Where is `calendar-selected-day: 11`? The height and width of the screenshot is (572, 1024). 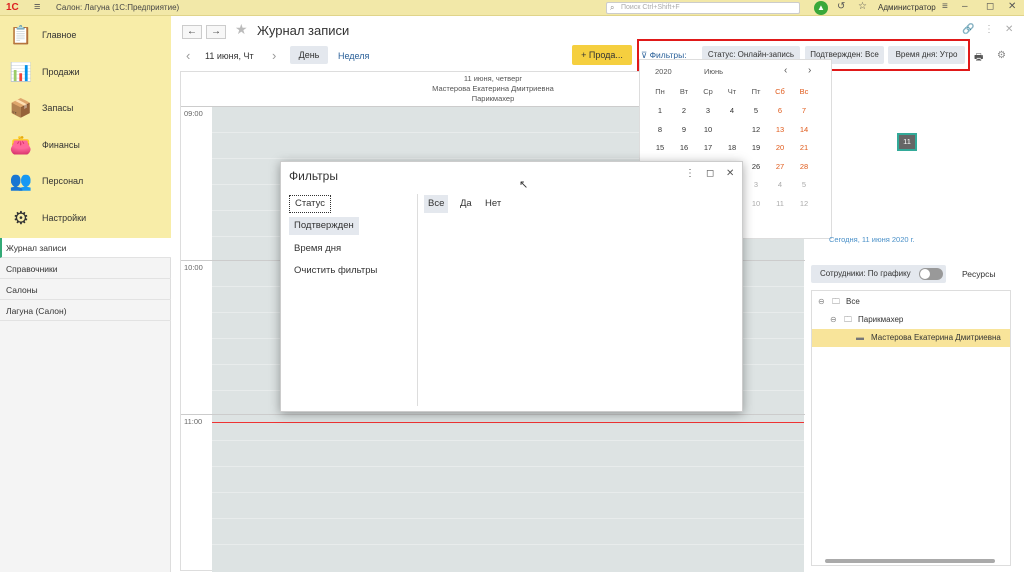
calendar-selected-day: 11 is located at coordinates (907, 142).